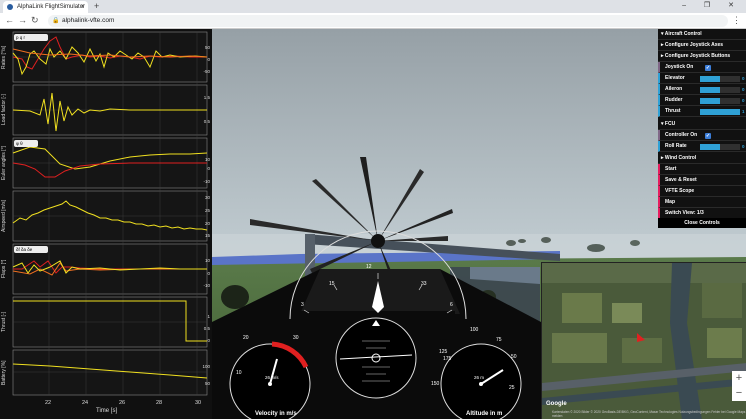 Image resolution: width=746 pixels, height=419 pixels. I want to click on forward-icon: →, so click(22, 20).